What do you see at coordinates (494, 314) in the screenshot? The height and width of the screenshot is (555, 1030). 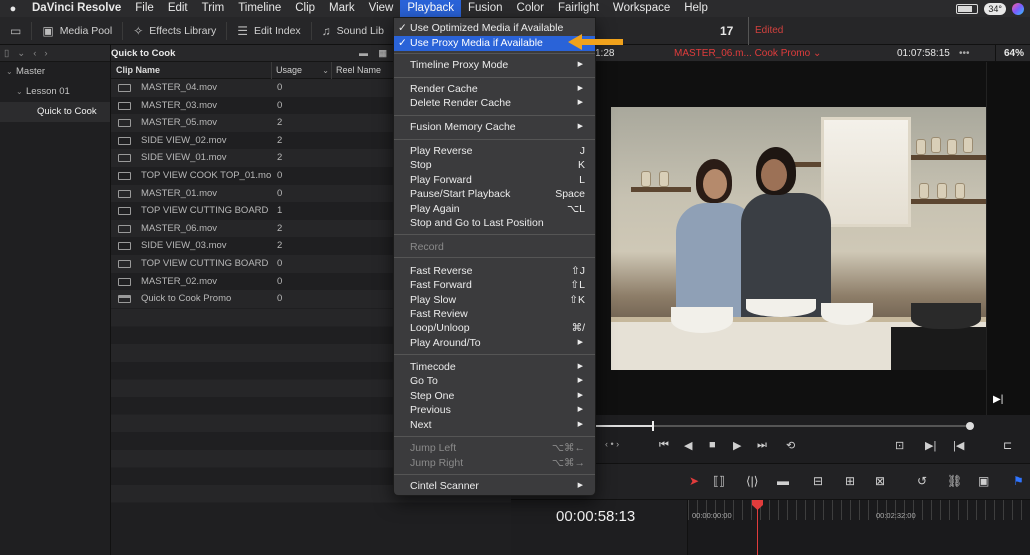 I see `menu-item-fast-review: Fast Review` at bounding box center [494, 314].